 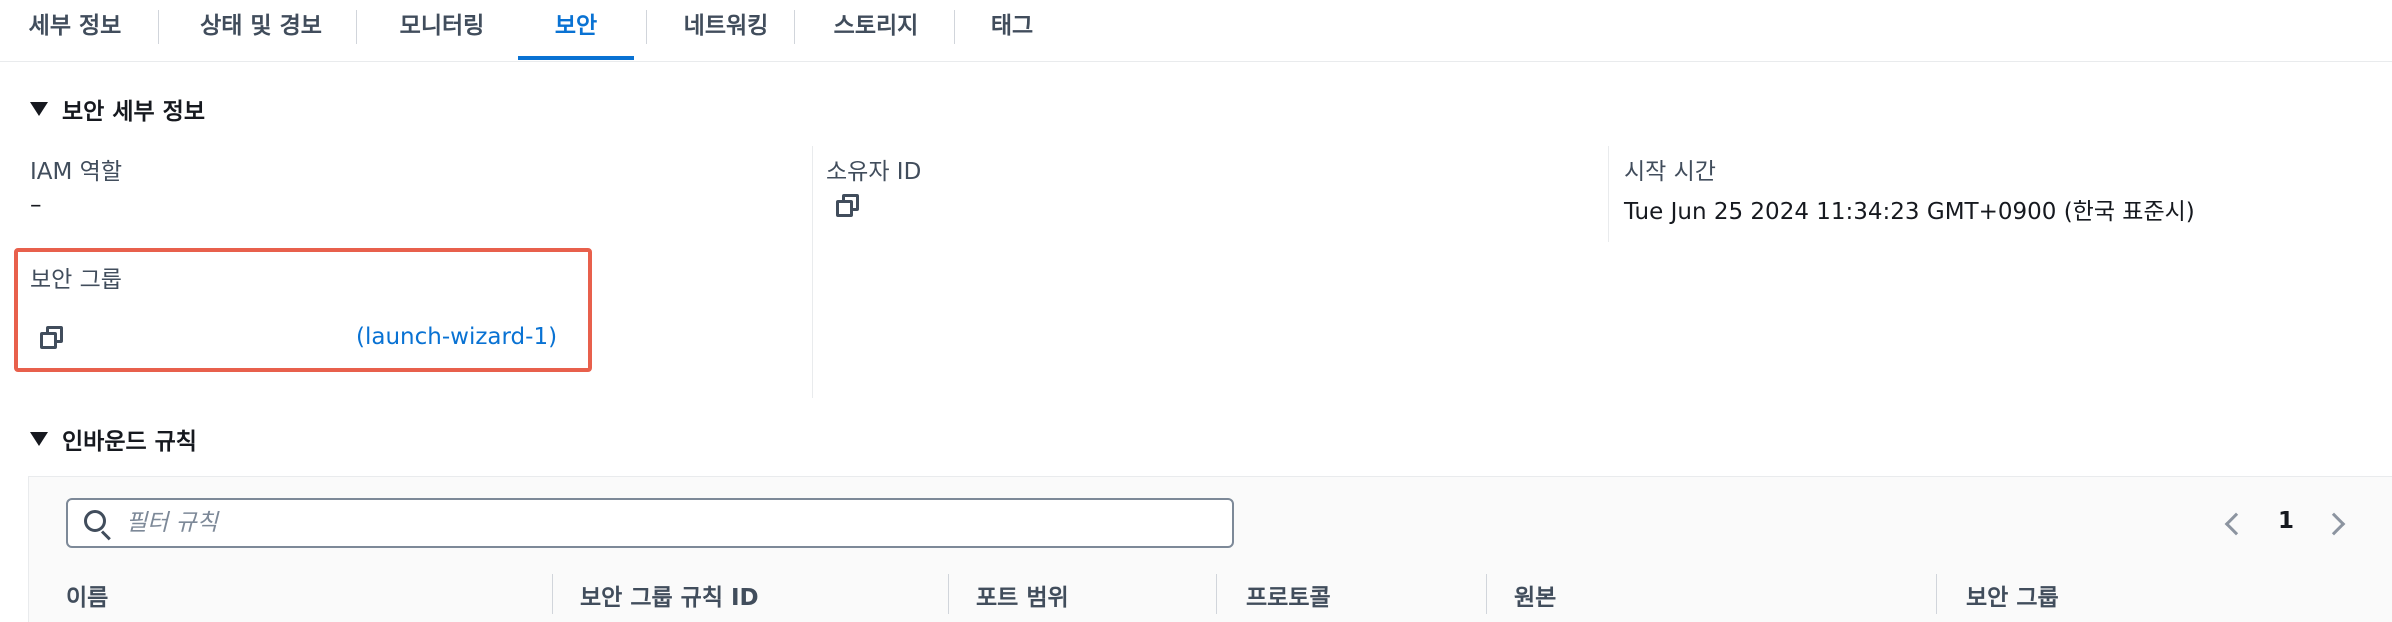 What do you see at coordinates (129, 442) in the screenshot?
I see `inbound-rules-title: 인바운드 규칙` at bounding box center [129, 442].